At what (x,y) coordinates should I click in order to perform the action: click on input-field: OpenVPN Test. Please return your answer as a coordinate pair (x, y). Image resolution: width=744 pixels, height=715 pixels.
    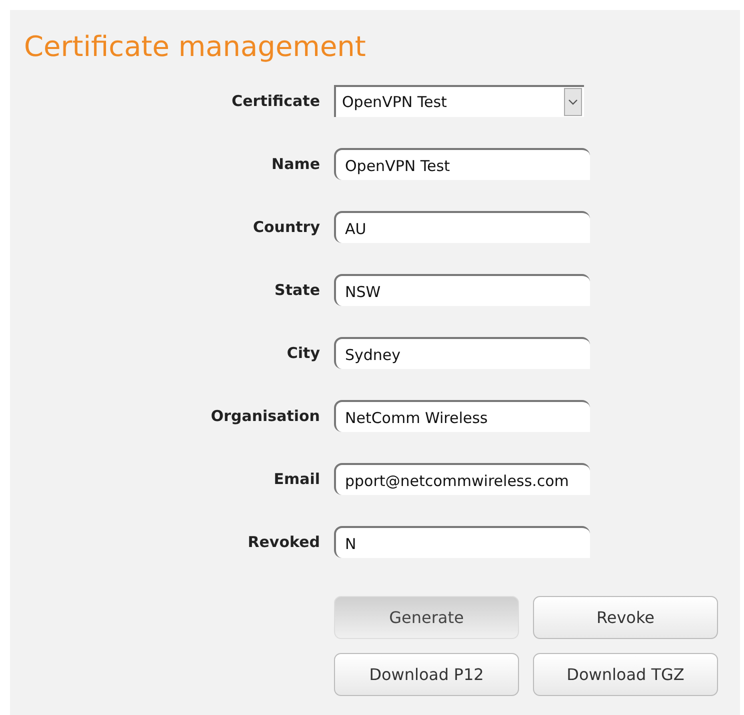
    Looking at the image, I should click on (462, 164).